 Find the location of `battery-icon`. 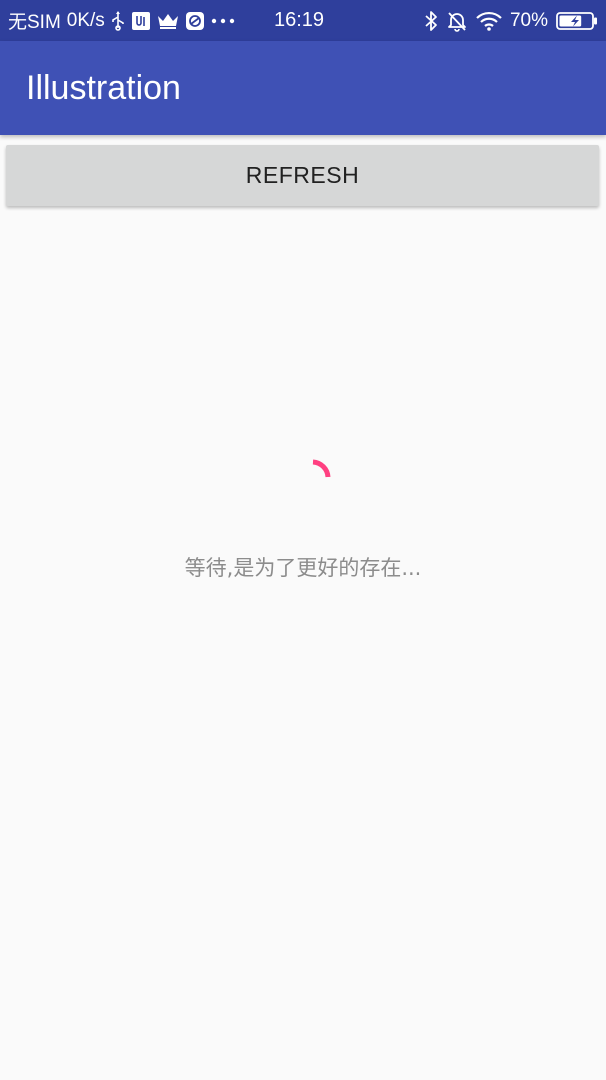

battery-icon is located at coordinates (577, 21).